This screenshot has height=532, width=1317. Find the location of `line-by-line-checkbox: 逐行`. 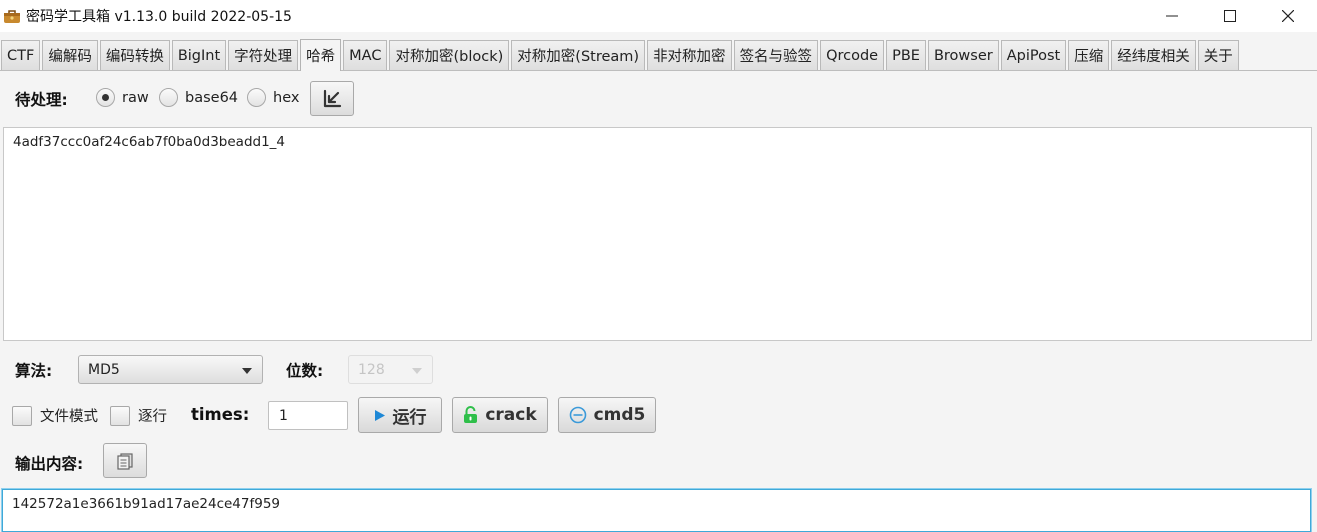

line-by-line-checkbox: 逐行 is located at coordinates (138, 415).